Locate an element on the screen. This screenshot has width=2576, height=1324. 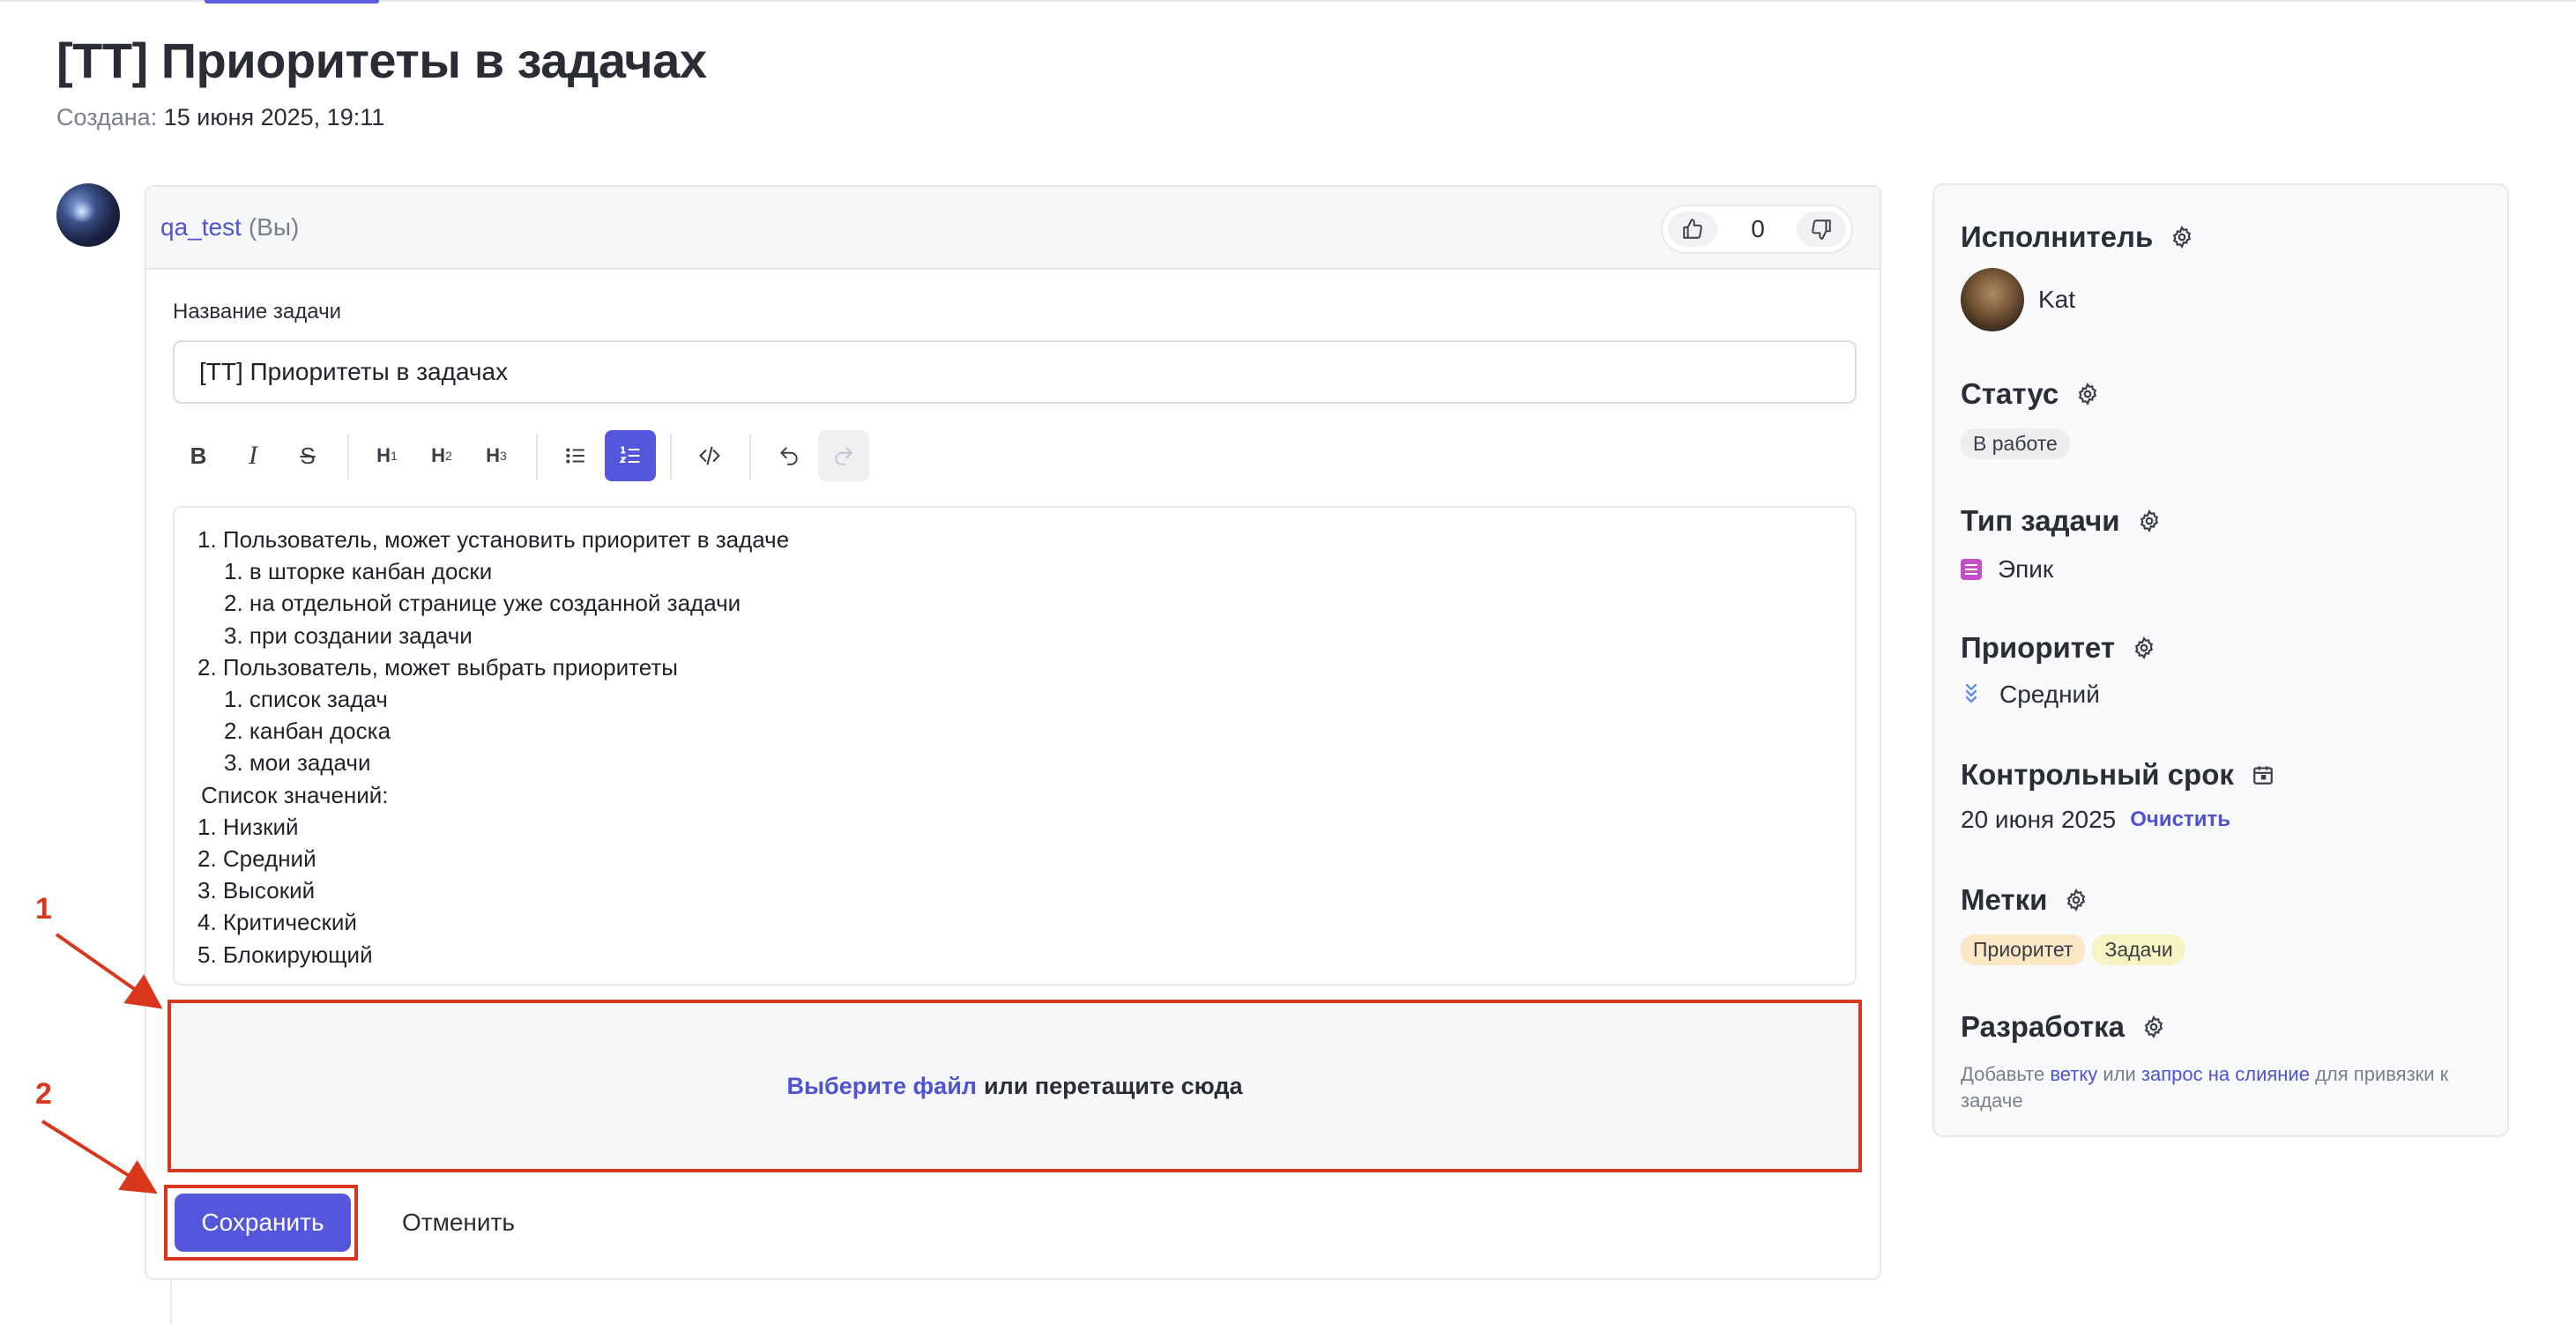
thumbs-up-icon is located at coordinates (1692, 229).